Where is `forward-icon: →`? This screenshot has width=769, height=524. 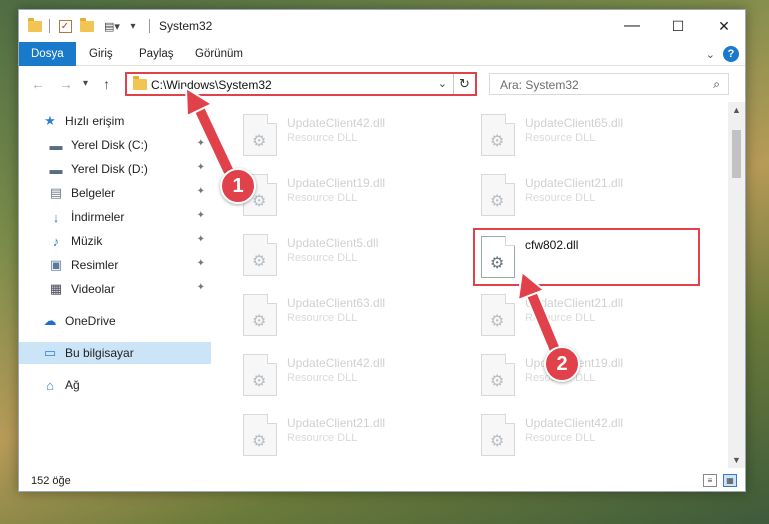 forward-icon: → is located at coordinates (66, 84).